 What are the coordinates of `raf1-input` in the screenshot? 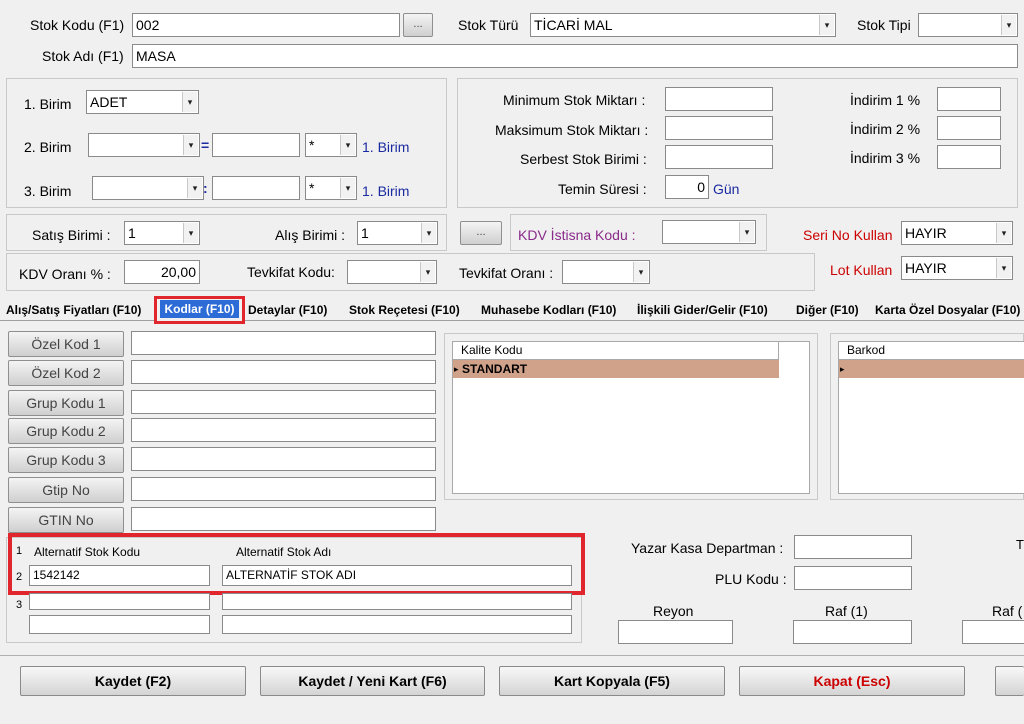 It's located at (852, 632).